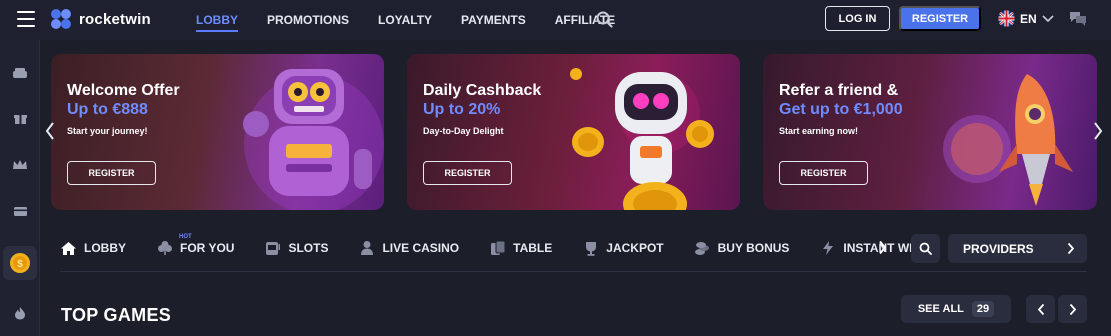 This screenshot has width=1111, height=336. What do you see at coordinates (1098, 133) in the screenshot?
I see `carousel-next-icon` at bounding box center [1098, 133].